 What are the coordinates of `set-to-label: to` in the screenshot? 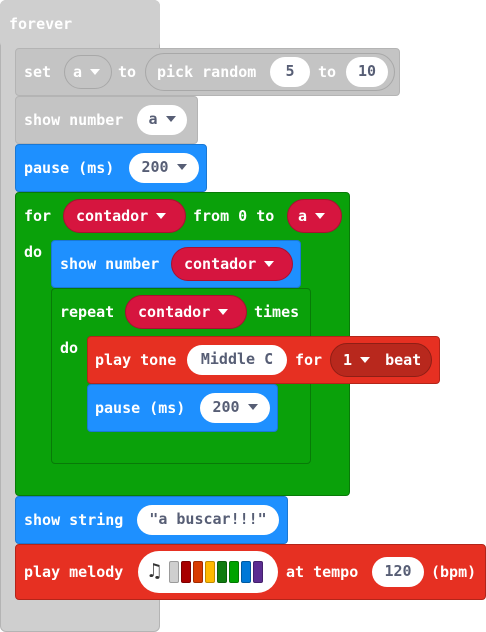 It's located at (127, 72).